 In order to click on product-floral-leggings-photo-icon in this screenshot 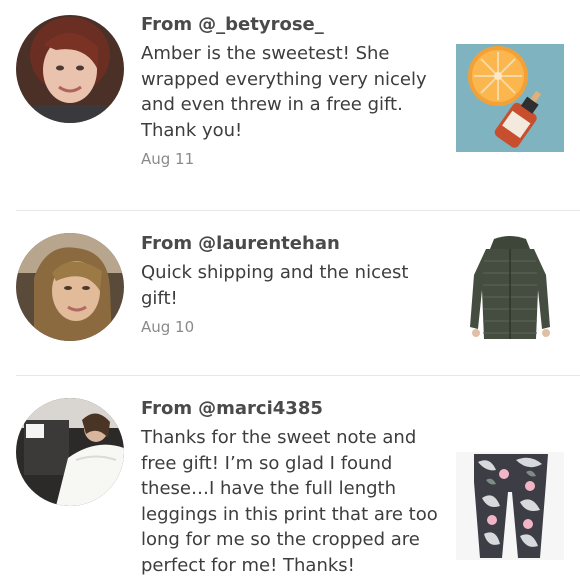, I will do `click(510, 506)`.